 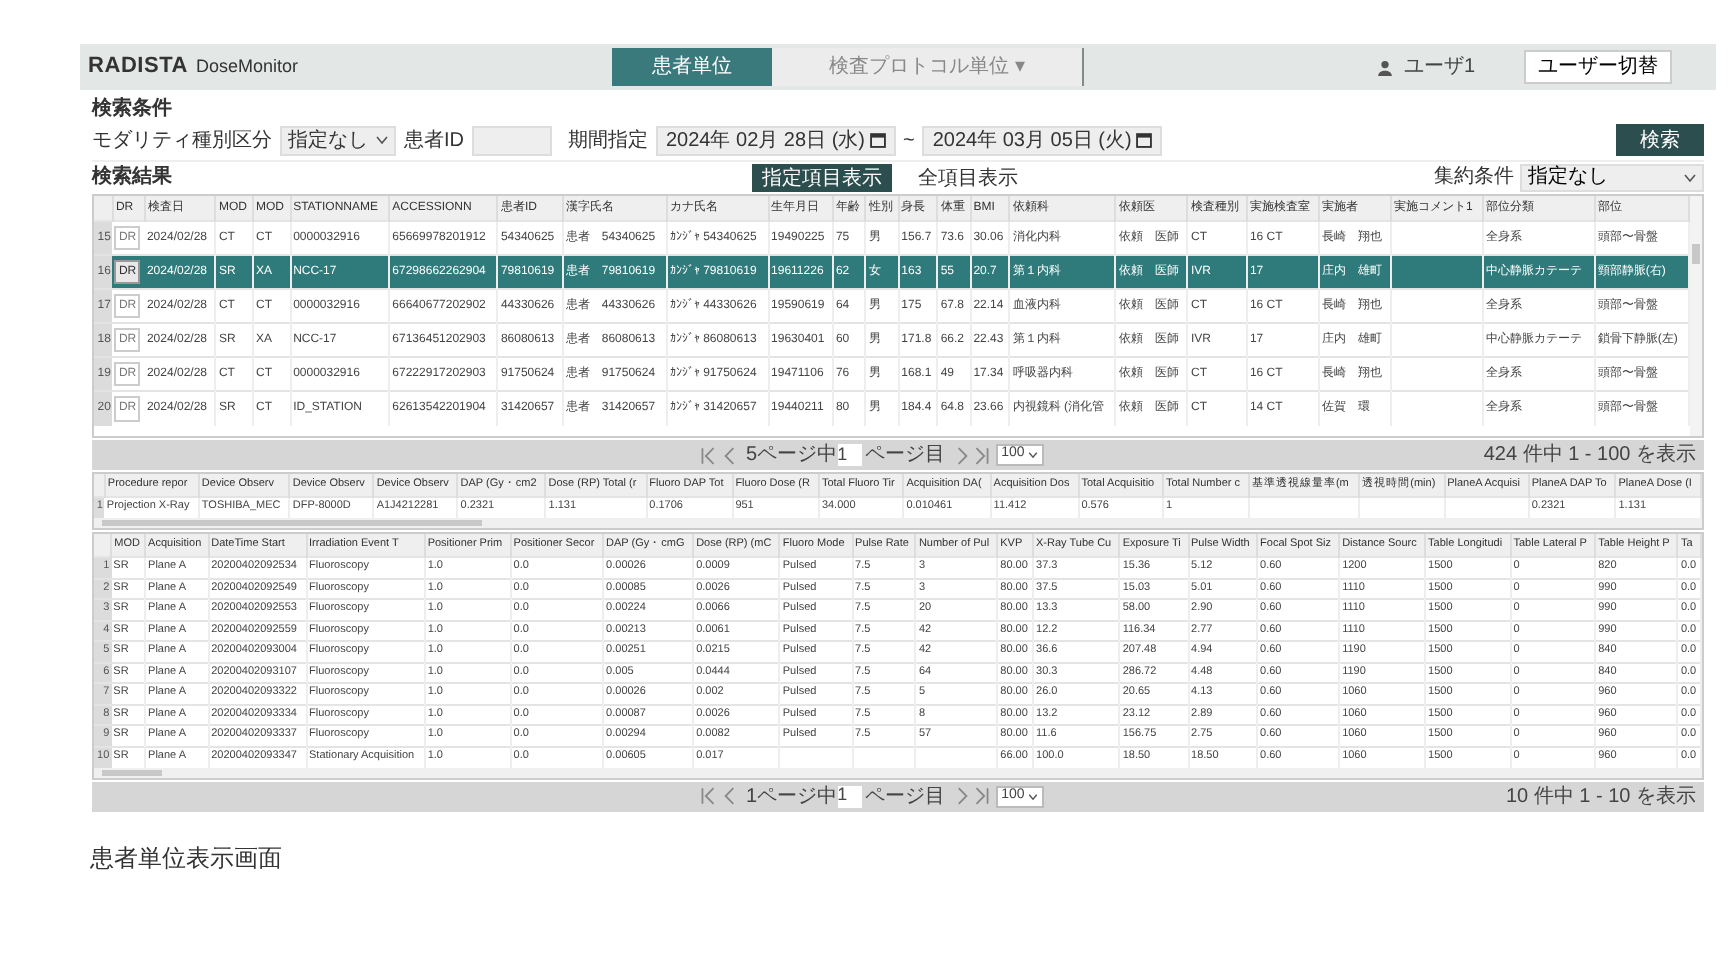 What do you see at coordinates (608, 141) in the screenshot?
I see `field-label: 期間指定` at bounding box center [608, 141].